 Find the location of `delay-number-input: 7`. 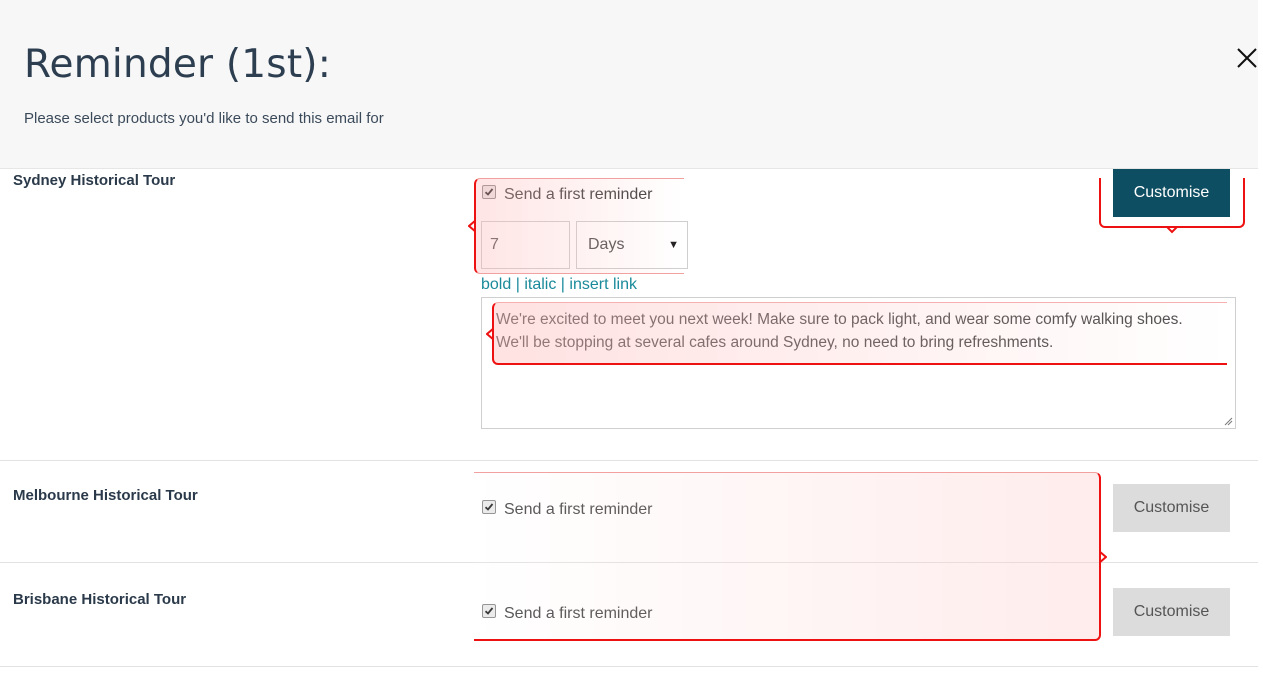

delay-number-input: 7 is located at coordinates (525, 245).